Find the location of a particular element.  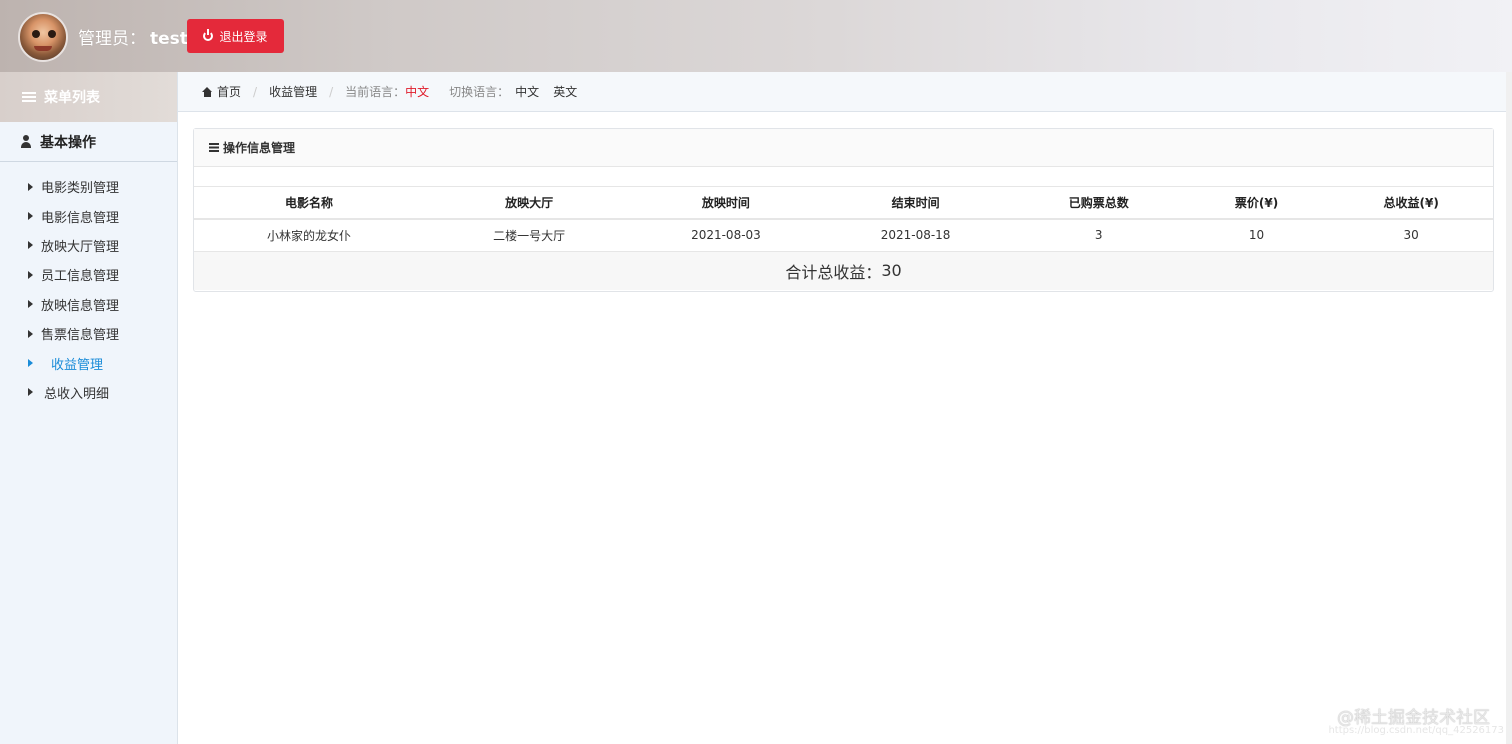

admin-label: 管理员： is located at coordinates (112, 39).